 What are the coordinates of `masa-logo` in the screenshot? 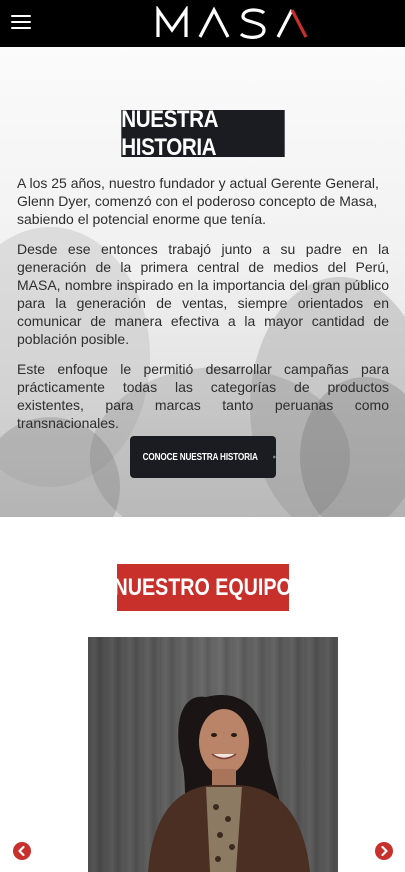 It's located at (232, 23).